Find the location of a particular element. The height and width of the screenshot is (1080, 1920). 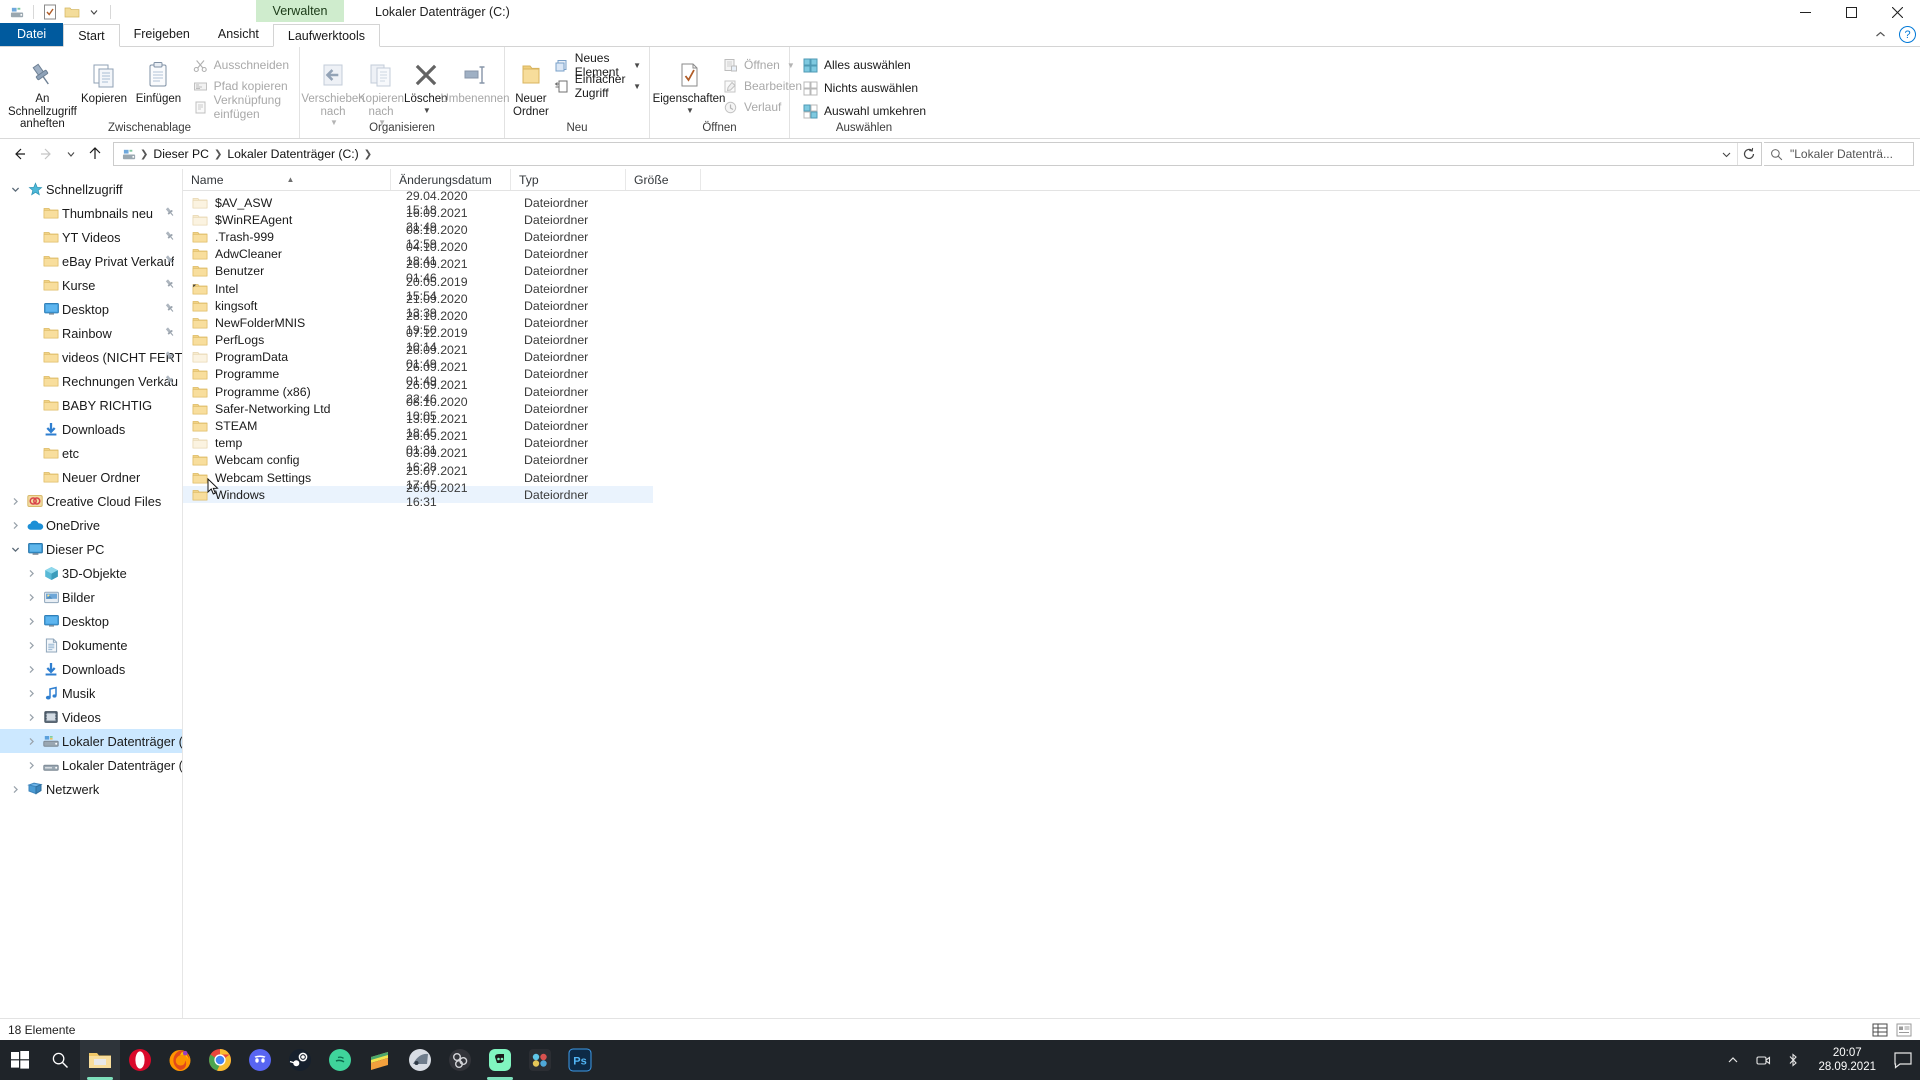

new-folder-icon is located at coordinates (72, 12).